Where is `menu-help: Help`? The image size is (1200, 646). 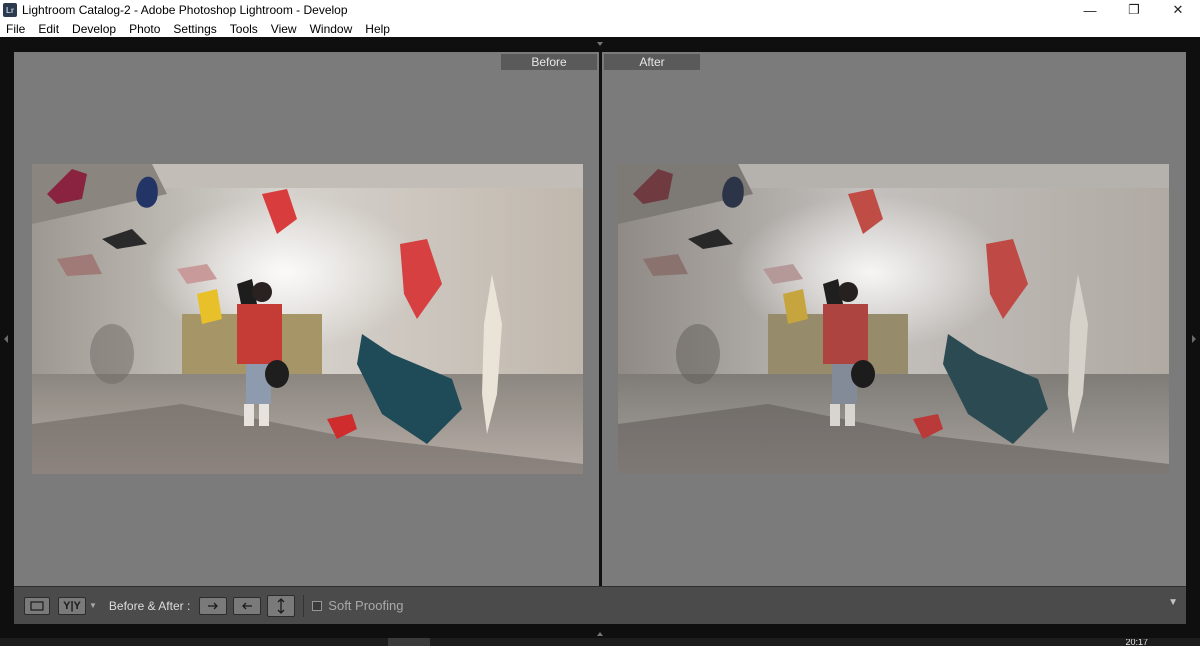 menu-help: Help is located at coordinates (377, 29).